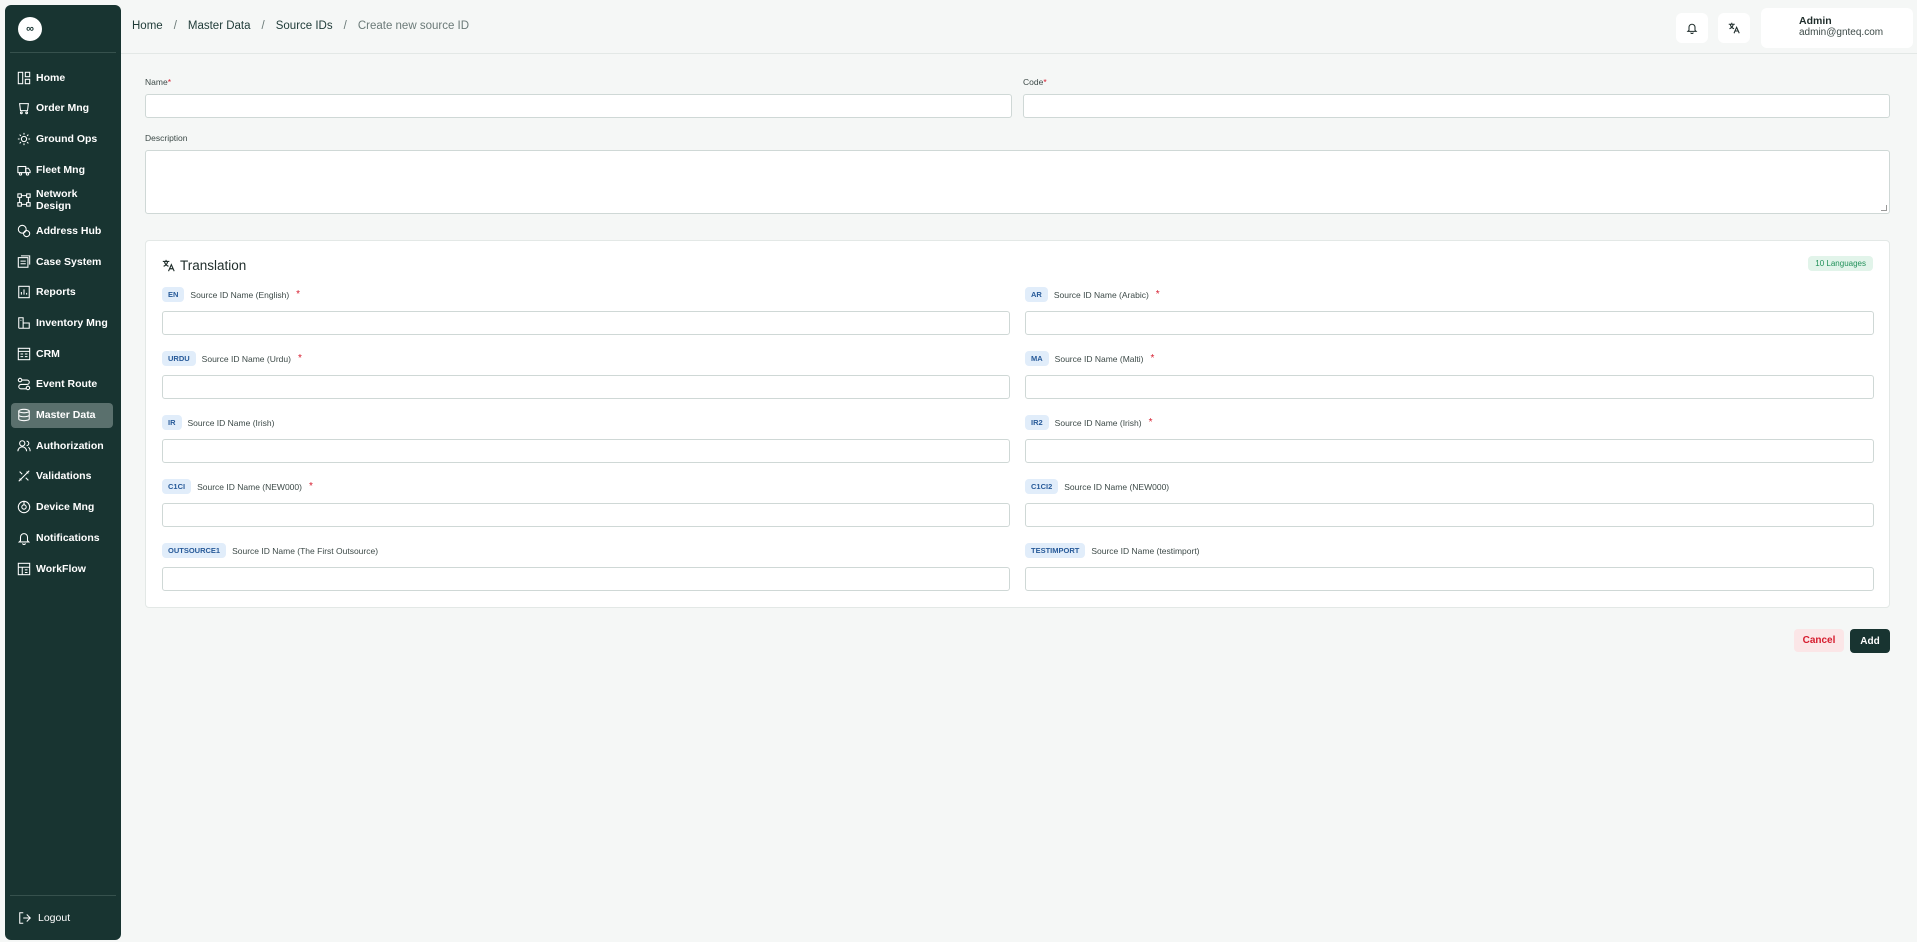 This screenshot has height=942, width=1917. I want to click on reports-icon, so click(24, 292).